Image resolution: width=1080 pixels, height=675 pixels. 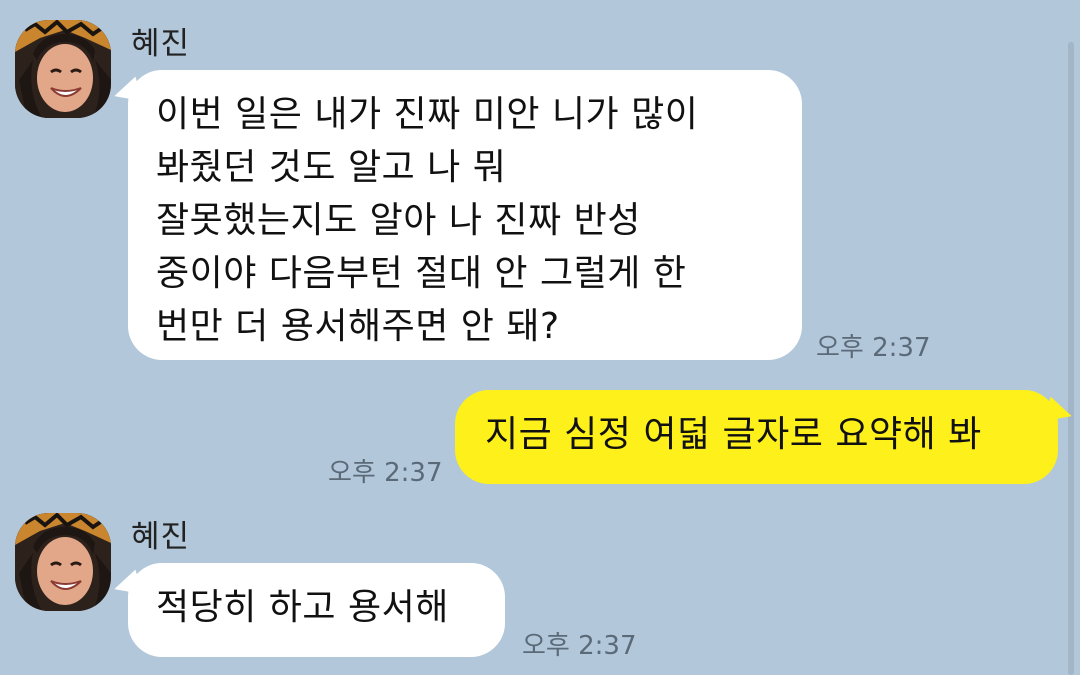 I want to click on message-line: 봐줬던 것도 알고 나 뭐, so click(x=331, y=167).